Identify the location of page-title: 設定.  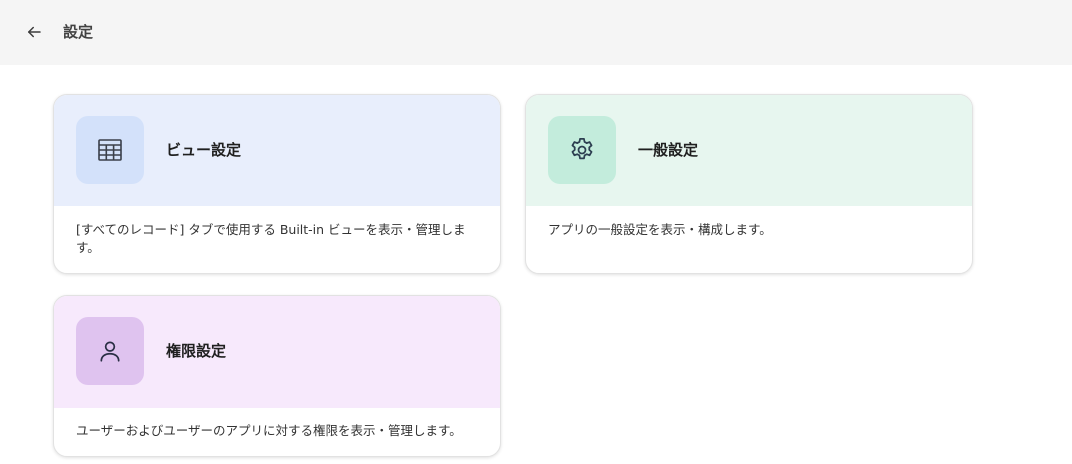
(78, 32).